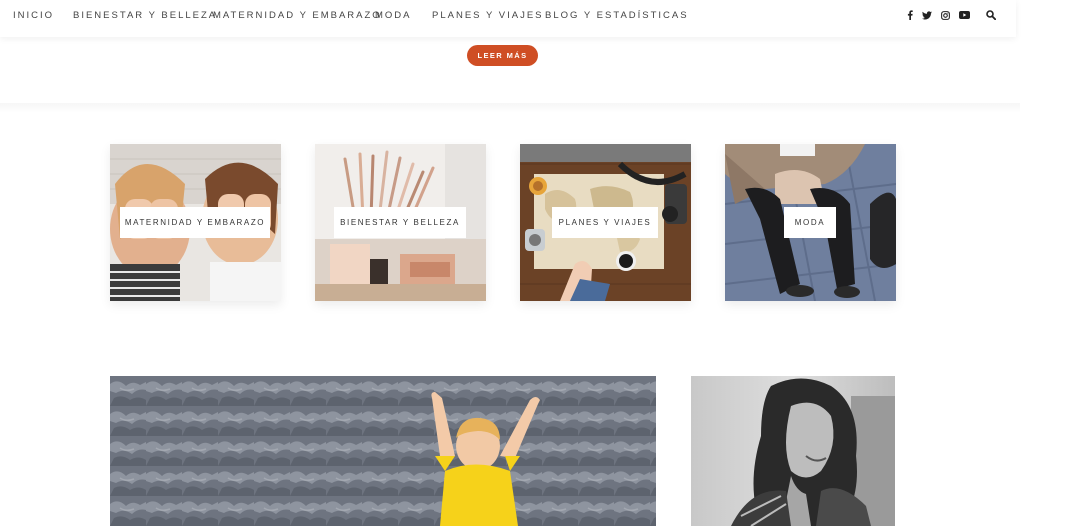 The image size is (1080, 526). Describe the element at coordinates (964, 15) in the screenshot. I see `youtube-icon` at that location.